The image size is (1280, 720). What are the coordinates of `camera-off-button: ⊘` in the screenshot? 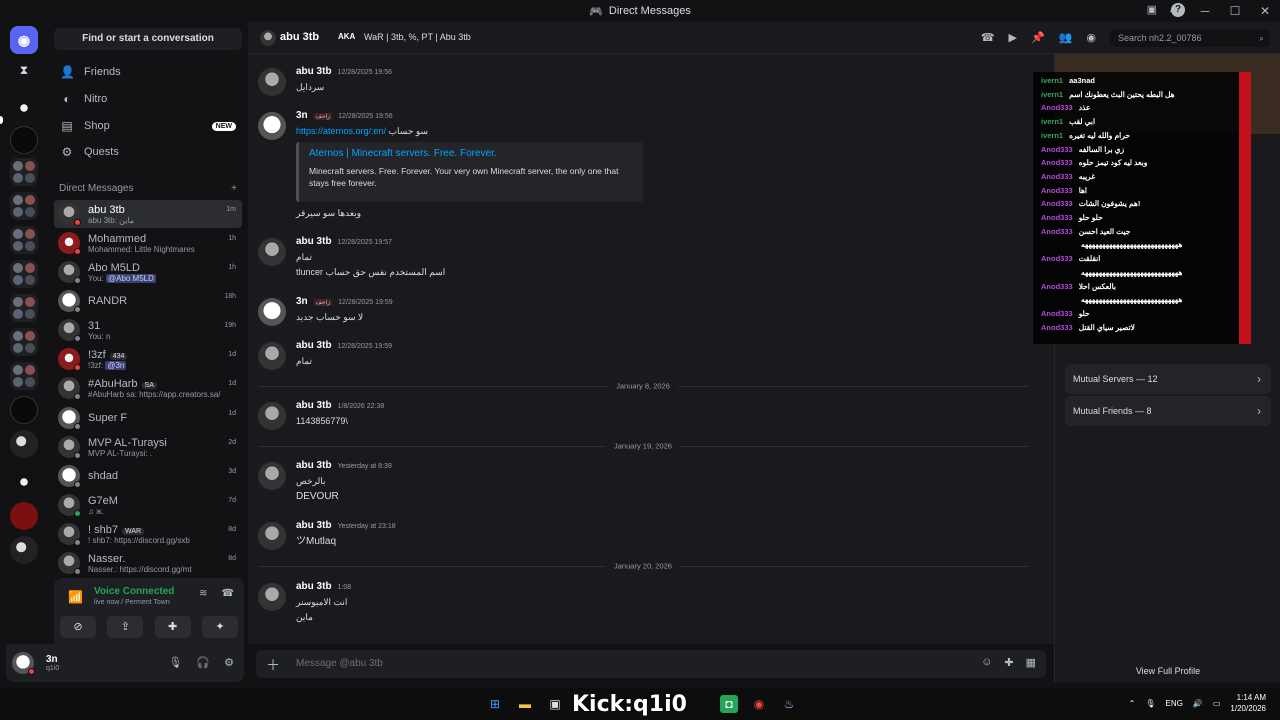 It's located at (78, 627).